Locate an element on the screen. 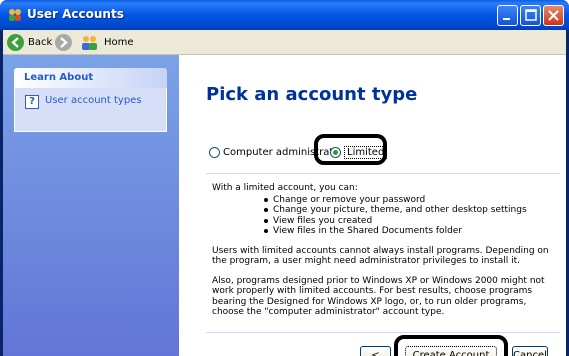 Image resolution: width=569 pixels, height=356 pixels. forward-button is located at coordinates (63, 42).